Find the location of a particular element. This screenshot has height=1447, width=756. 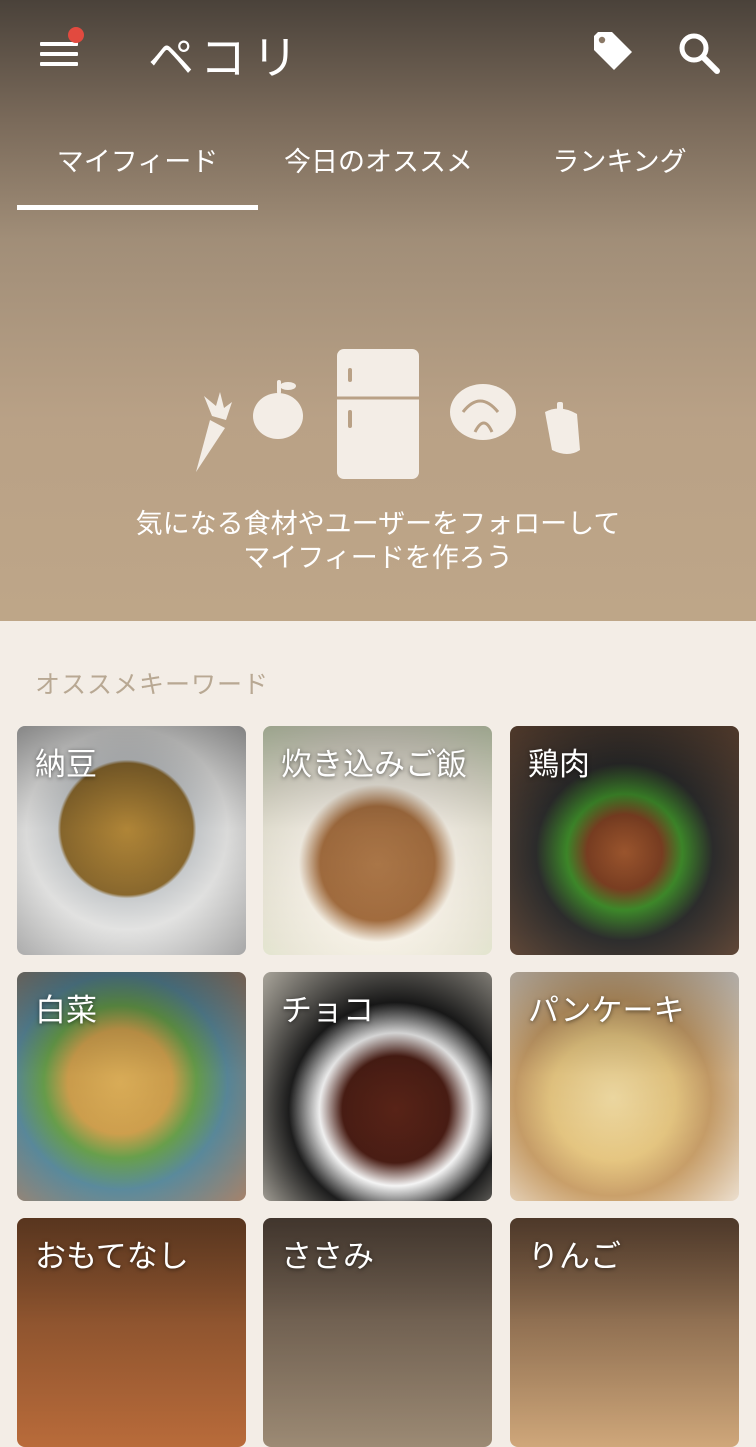

keyword-label: チョコ is located at coordinates (327, 1011).